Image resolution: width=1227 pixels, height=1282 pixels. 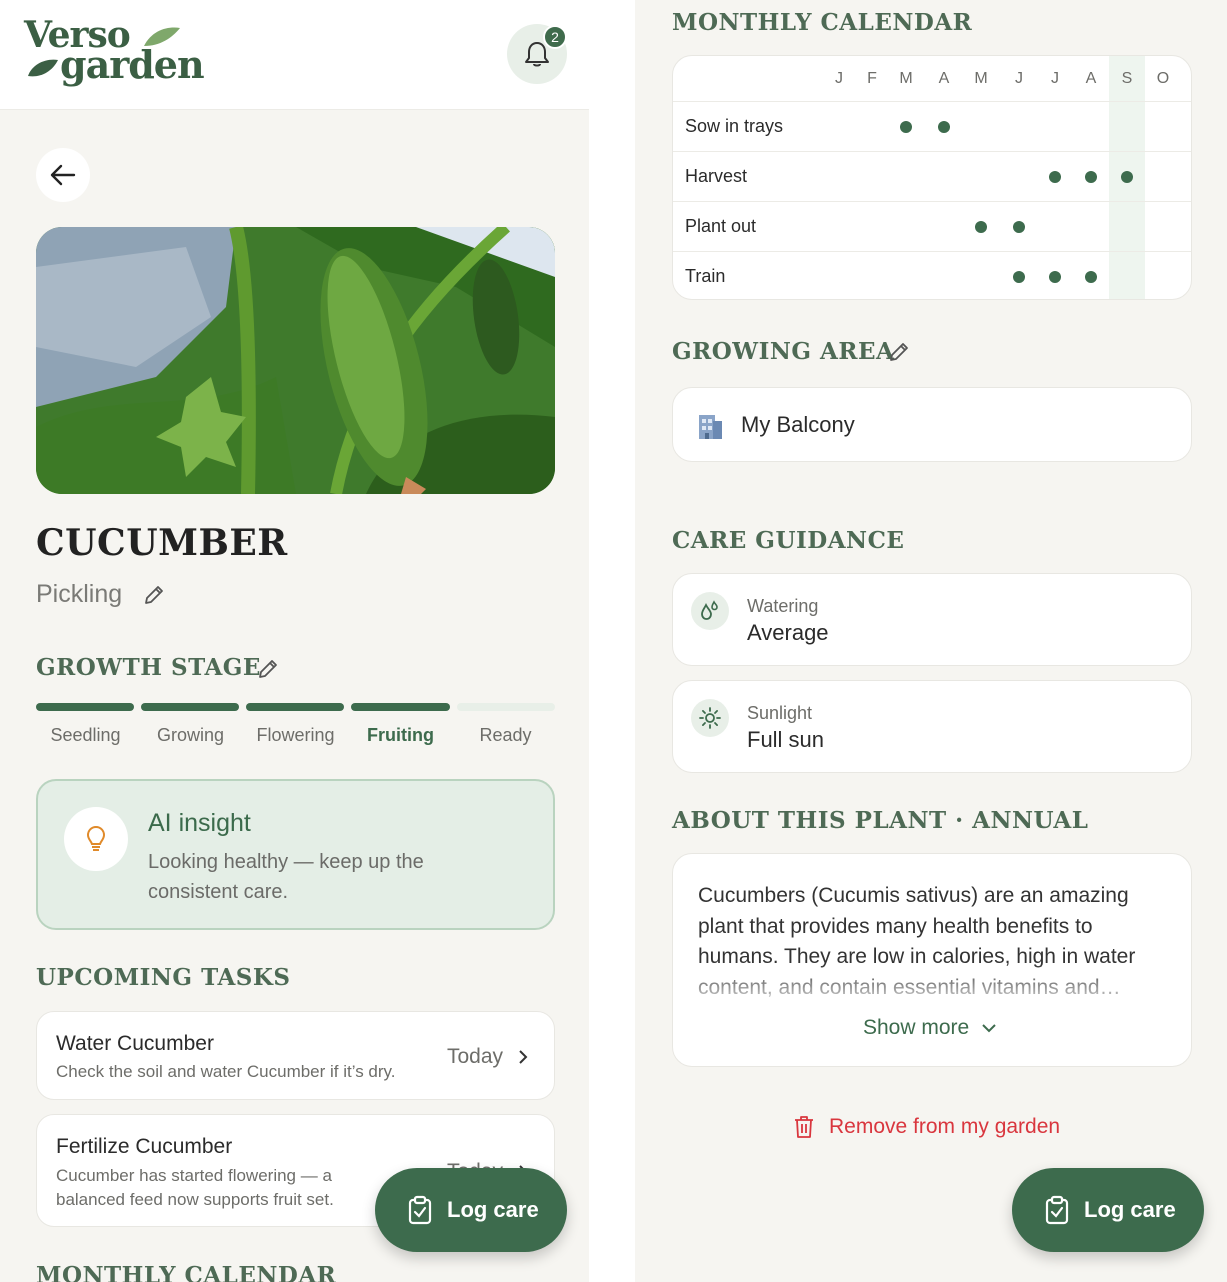 I want to click on stage-label-flowering: Flowering, so click(x=295, y=735).